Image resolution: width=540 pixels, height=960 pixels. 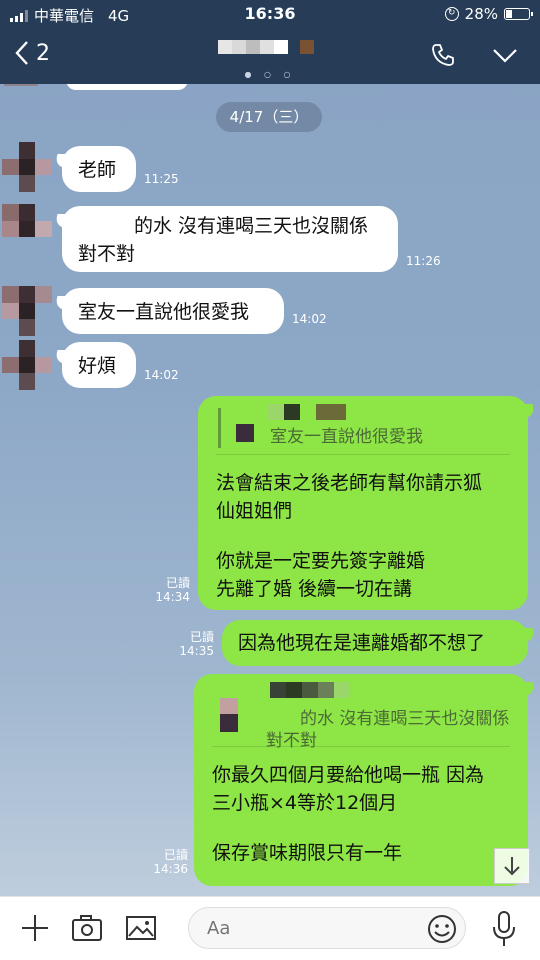 What do you see at coordinates (346, 437) in the screenshot?
I see `quoted-text: 室友一直說他很愛我` at bounding box center [346, 437].